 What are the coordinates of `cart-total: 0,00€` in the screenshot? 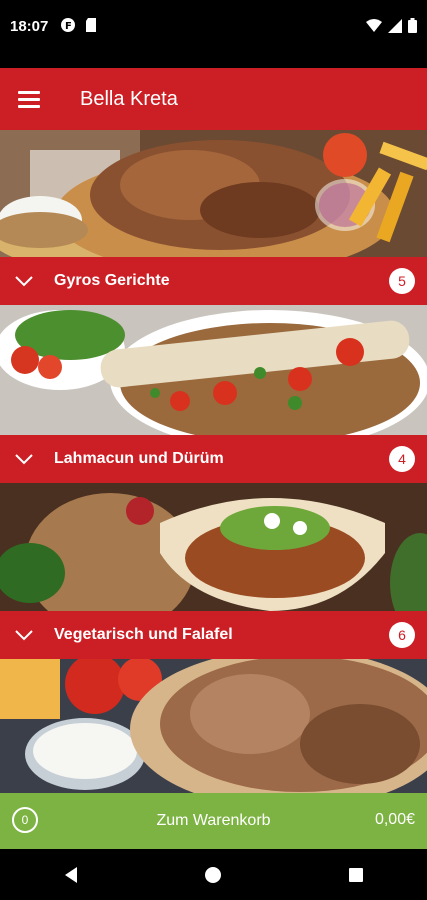 It's located at (394, 819).